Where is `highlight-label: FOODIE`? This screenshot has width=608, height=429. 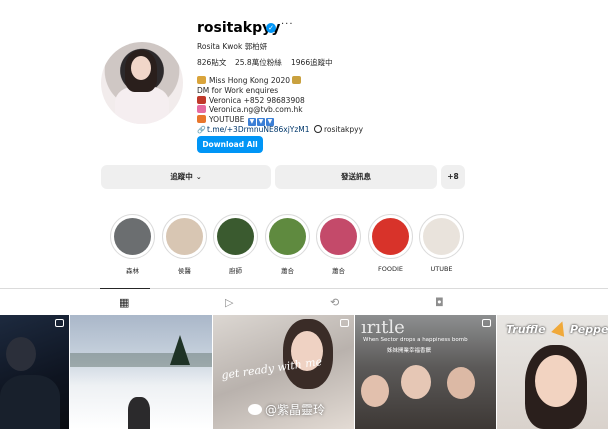 highlight-label: FOODIE is located at coordinates (390, 269).